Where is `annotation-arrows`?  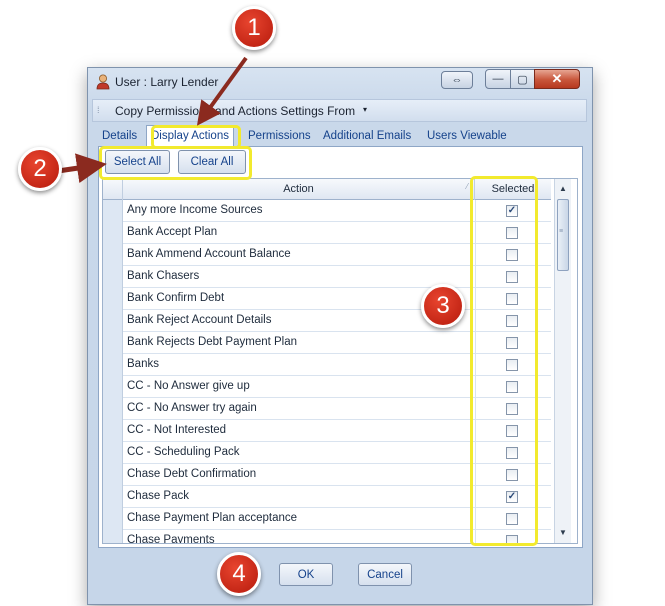
annotation-arrows is located at coordinates (152, 120).